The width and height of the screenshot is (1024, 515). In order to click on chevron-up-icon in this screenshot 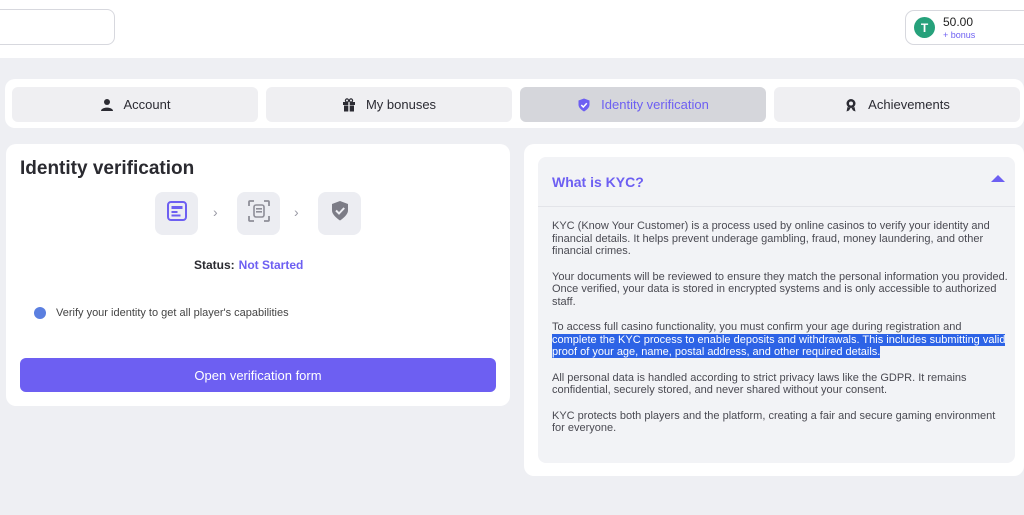, I will do `click(998, 178)`.